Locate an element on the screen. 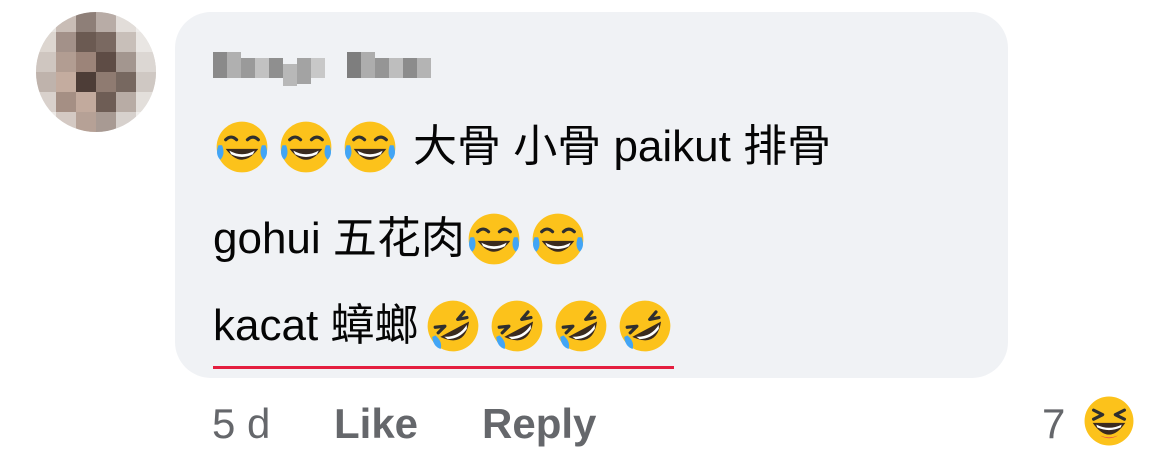 The height and width of the screenshot is (467, 1170). spellcheck-underline is located at coordinates (444, 367).